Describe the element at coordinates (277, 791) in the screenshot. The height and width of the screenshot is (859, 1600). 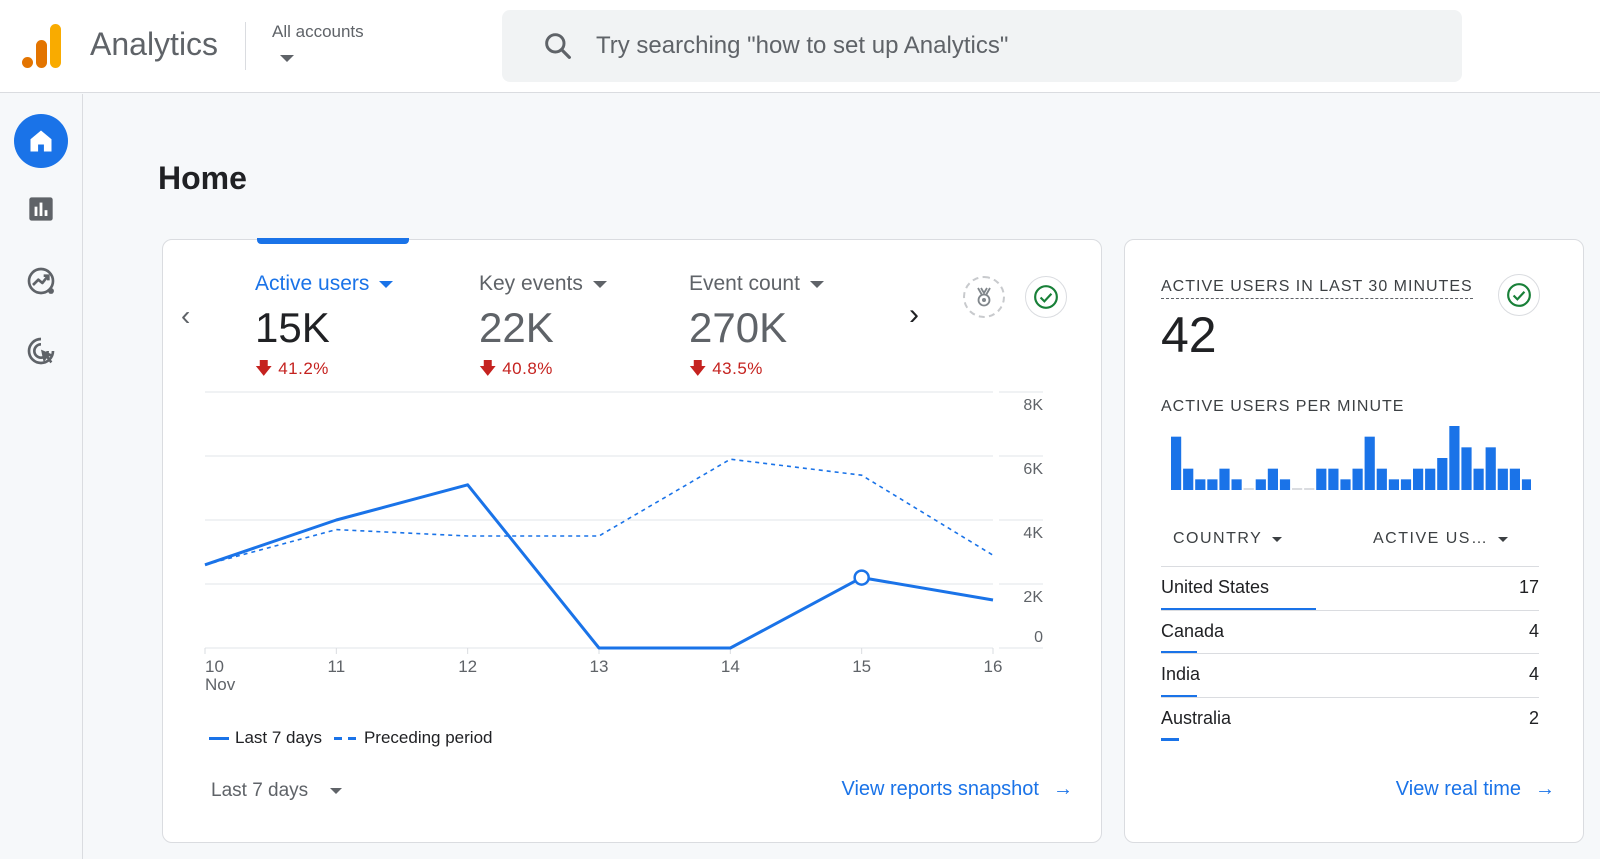
I see `date-range-dropdown: Last 7 days` at that location.